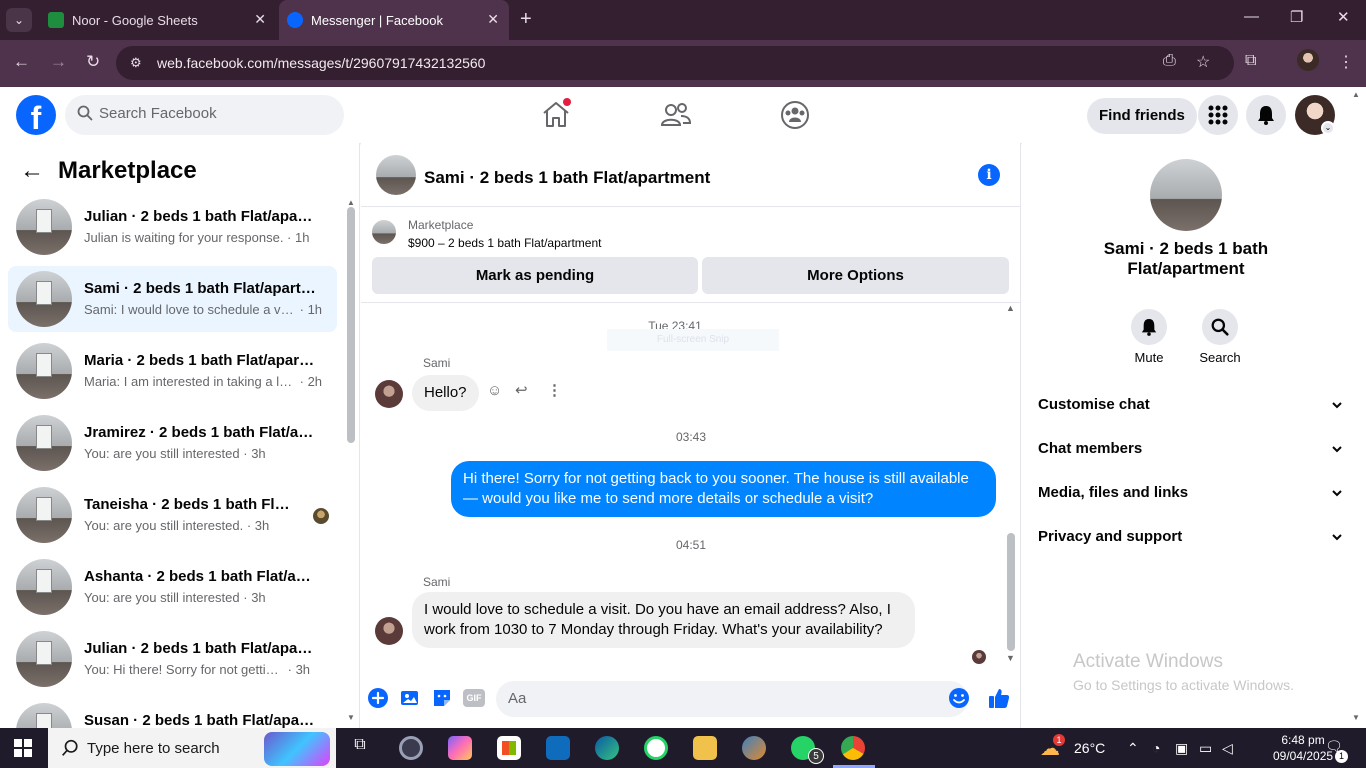  Describe the element at coordinates (1190, 494) in the screenshot. I see `media-files-links-section: Media, files and links` at that location.